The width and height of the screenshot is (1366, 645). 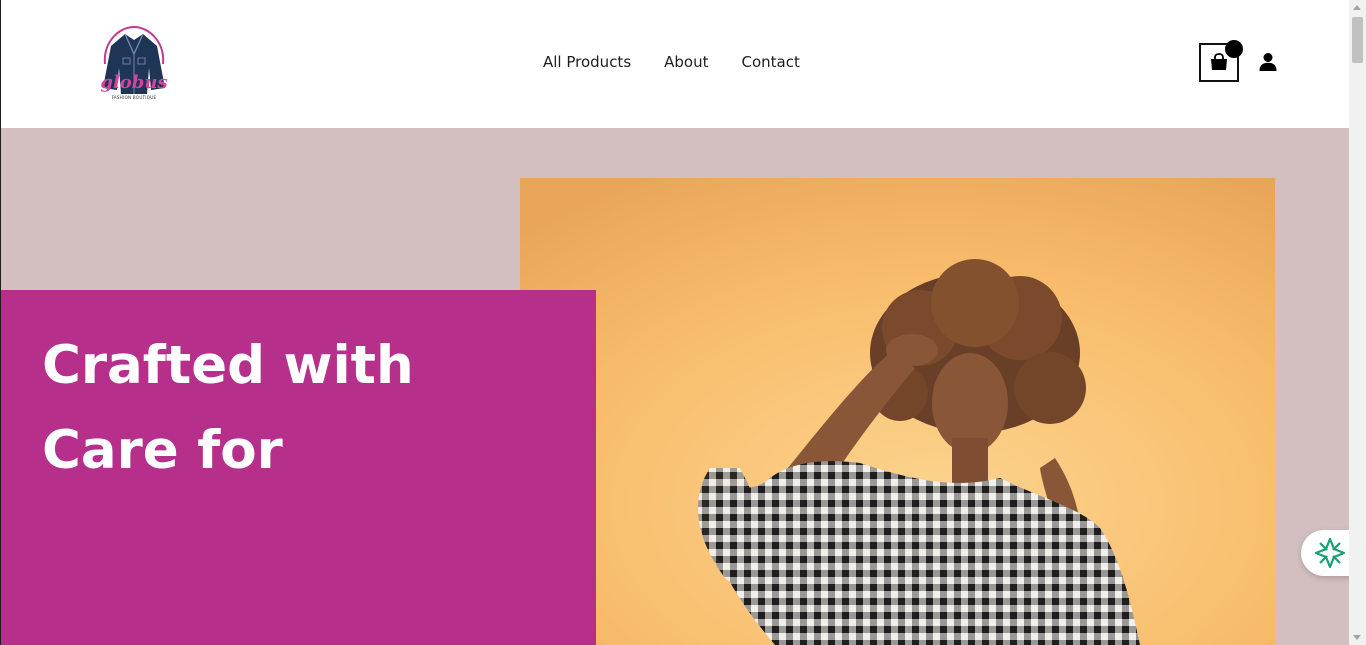 I want to click on account-button, so click(x=1268, y=64).